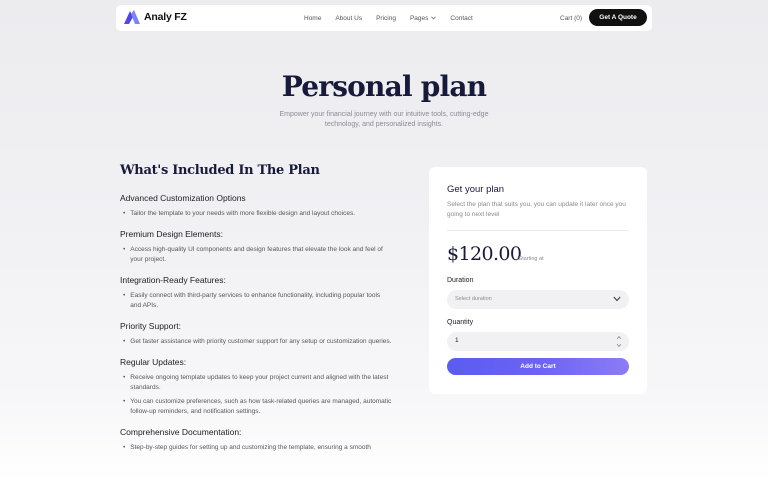 The height and width of the screenshot is (480, 768). What do you see at coordinates (484, 254) in the screenshot?
I see `plan-price: $120.00` at bounding box center [484, 254].